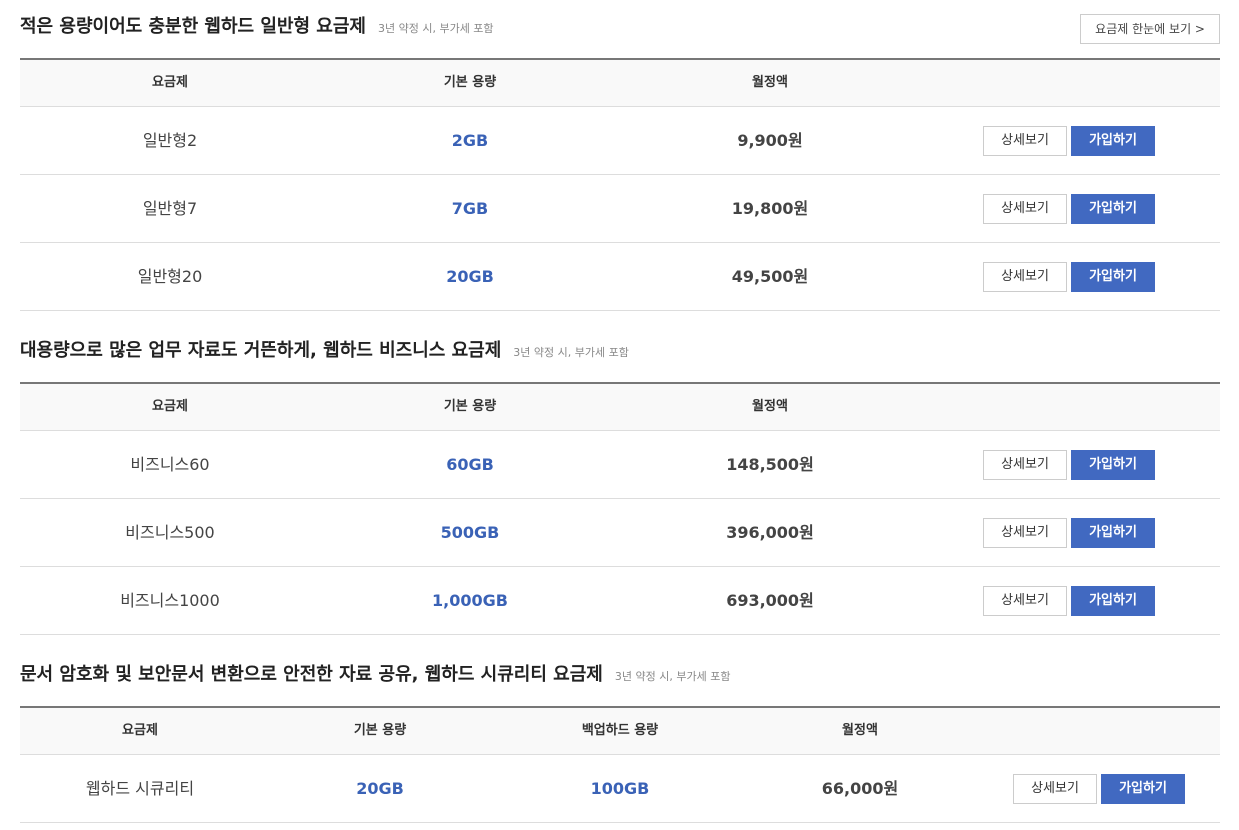 Image resolution: width=1239 pixels, height=830 pixels. I want to click on section-title: 적은 용량이어도 충분한 웹하드 일반형 요금제 3년 약정 시, 부가세 포함, so click(257, 25).